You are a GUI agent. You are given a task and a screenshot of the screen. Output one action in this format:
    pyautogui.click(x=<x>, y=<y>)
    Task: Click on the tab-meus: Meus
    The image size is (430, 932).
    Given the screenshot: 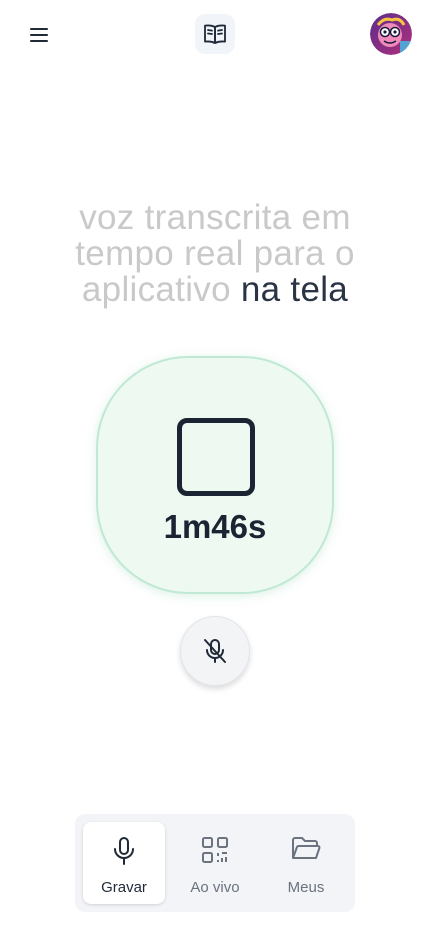 What is the action you would take?
    pyautogui.click(x=306, y=863)
    